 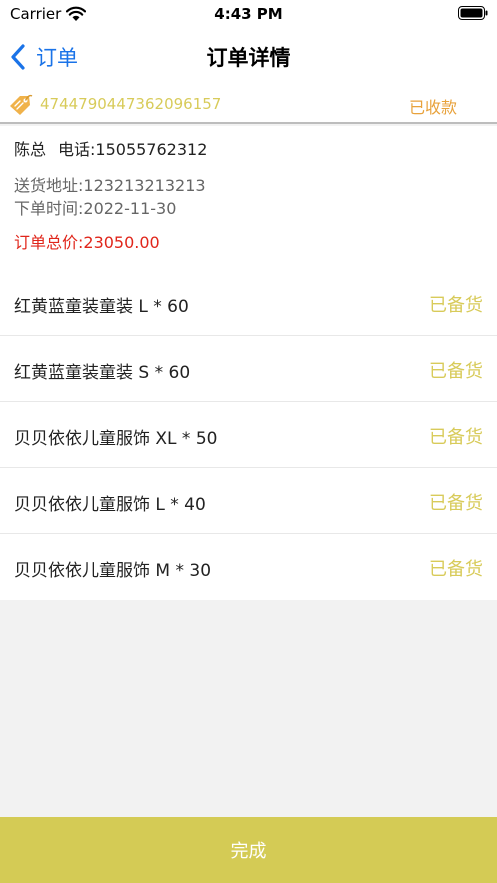 I want to click on list-item: 贝贝依依儿童服饰 XL * 50 已备货, so click(x=248, y=435).